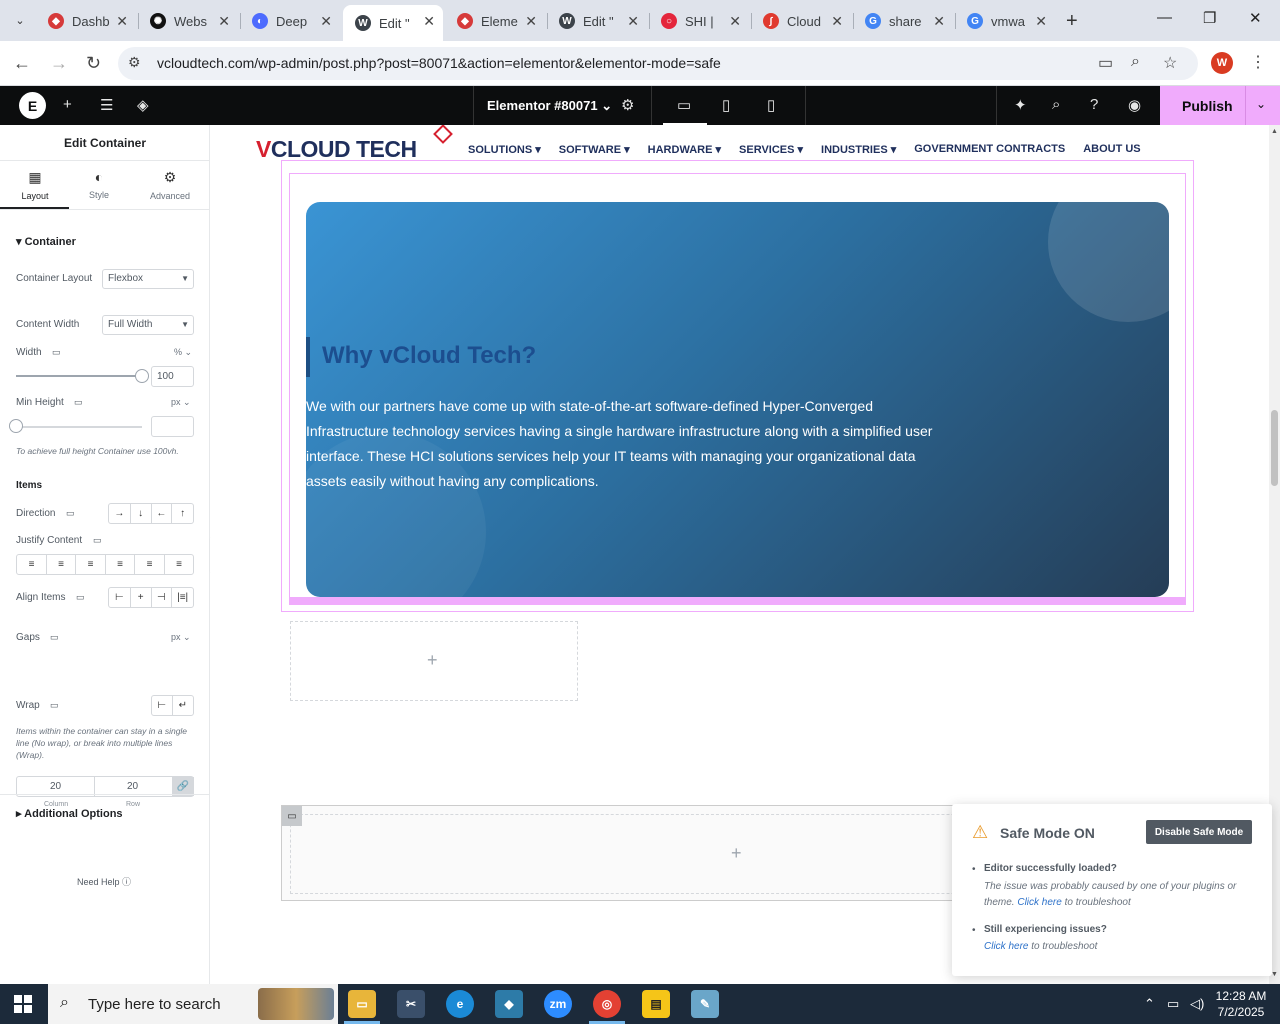  What do you see at coordinates (362, 1004) in the screenshot?
I see `file-explorer-icon: ▭` at bounding box center [362, 1004].